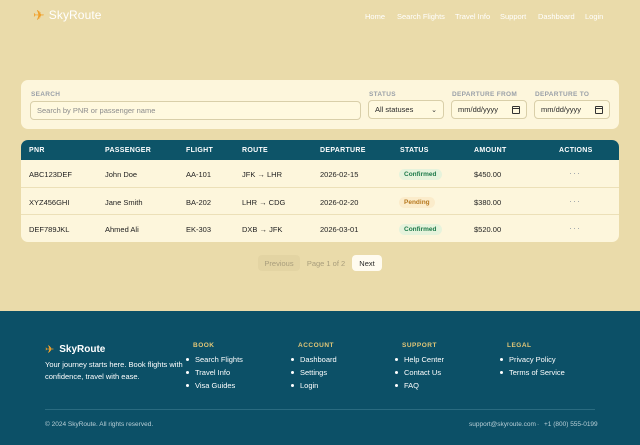  Describe the element at coordinates (382, 94) in the screenshot. I see `status-label: STATUS` at that location.